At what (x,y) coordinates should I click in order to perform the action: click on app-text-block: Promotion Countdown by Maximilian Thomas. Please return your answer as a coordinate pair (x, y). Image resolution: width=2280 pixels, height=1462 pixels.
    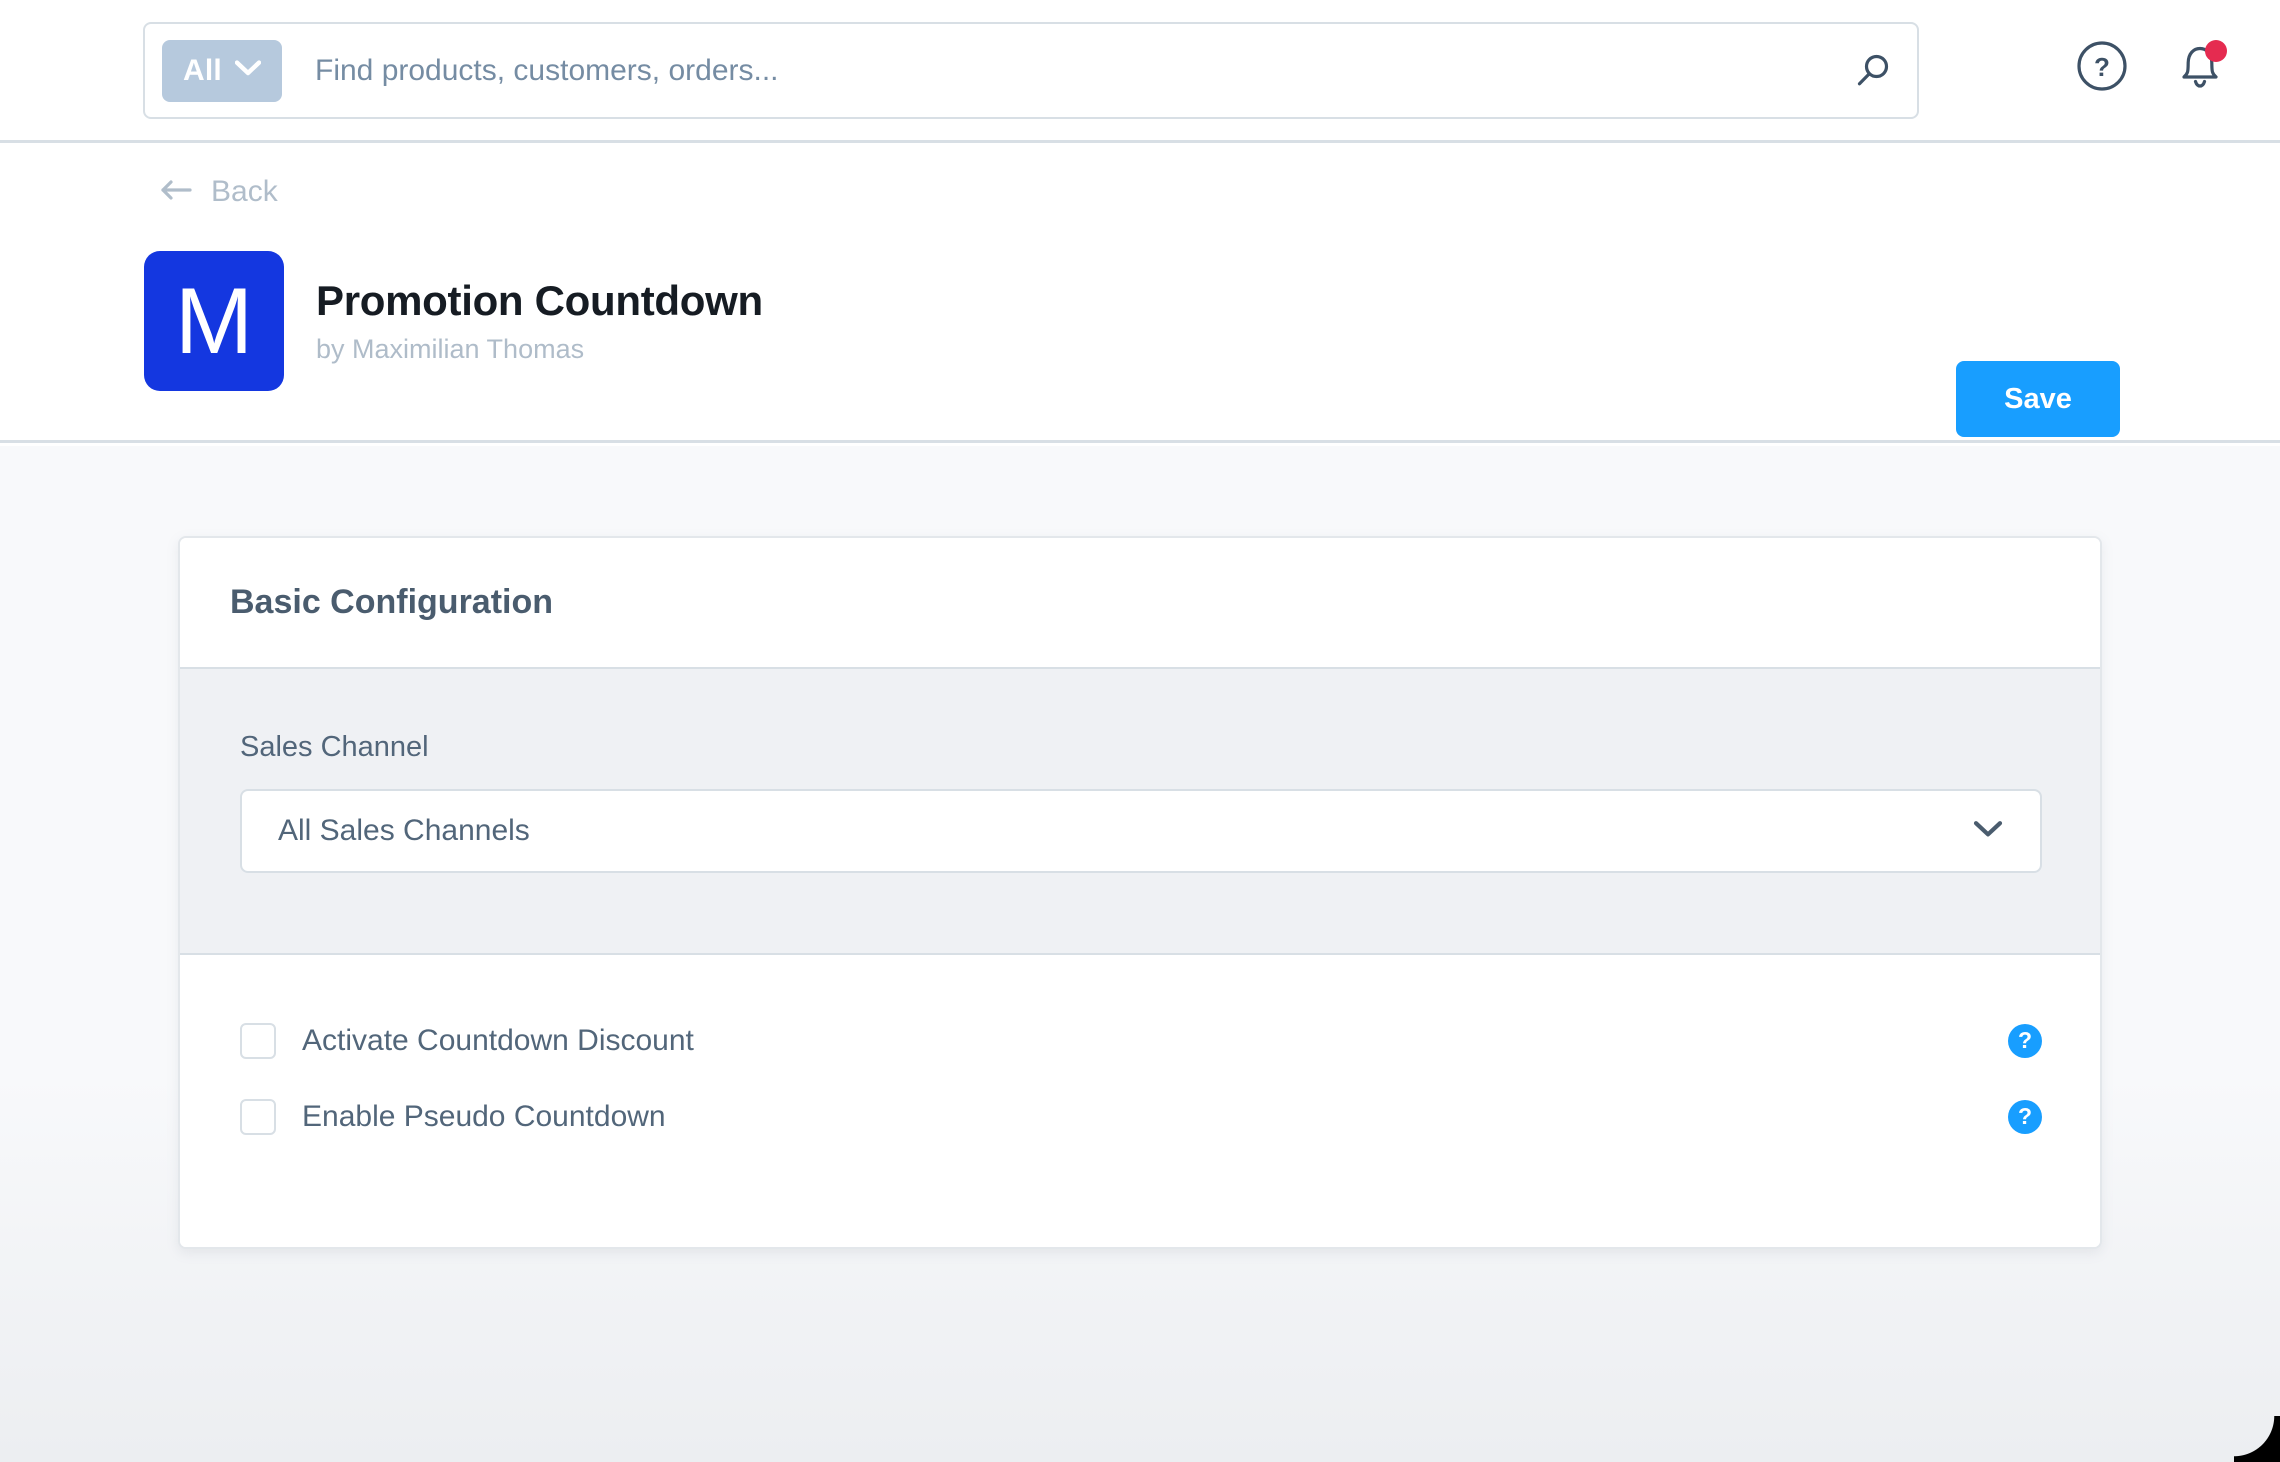
    Looking at the image, I should click on (539, 320).